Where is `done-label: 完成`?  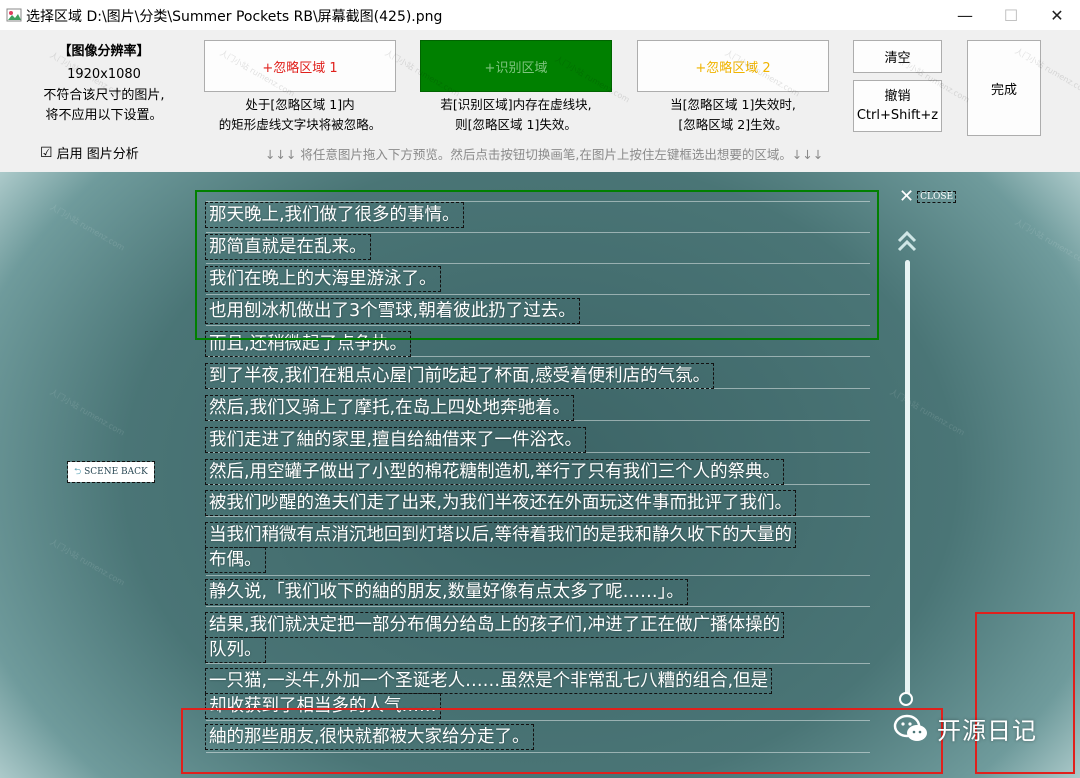 done-label: 完成 is located at coordinates (1003, 90).